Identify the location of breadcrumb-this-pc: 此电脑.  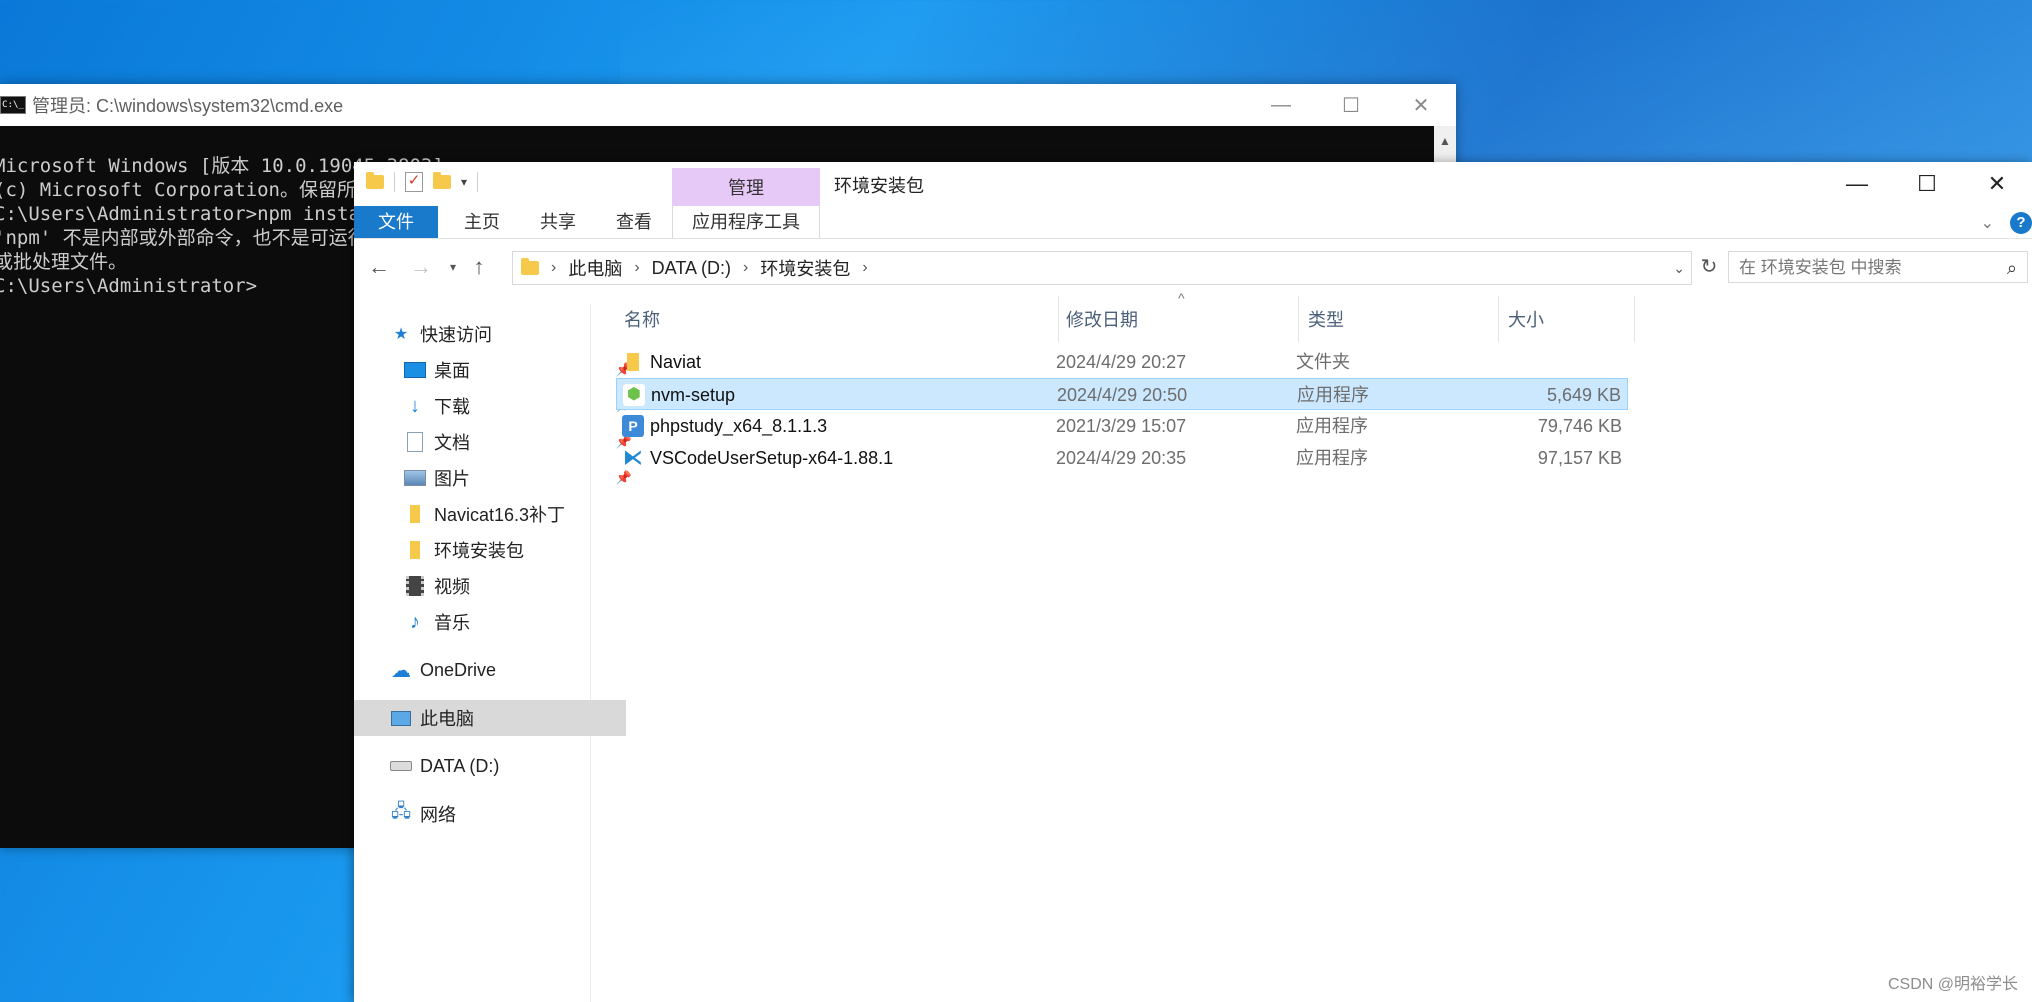
(595, 268).